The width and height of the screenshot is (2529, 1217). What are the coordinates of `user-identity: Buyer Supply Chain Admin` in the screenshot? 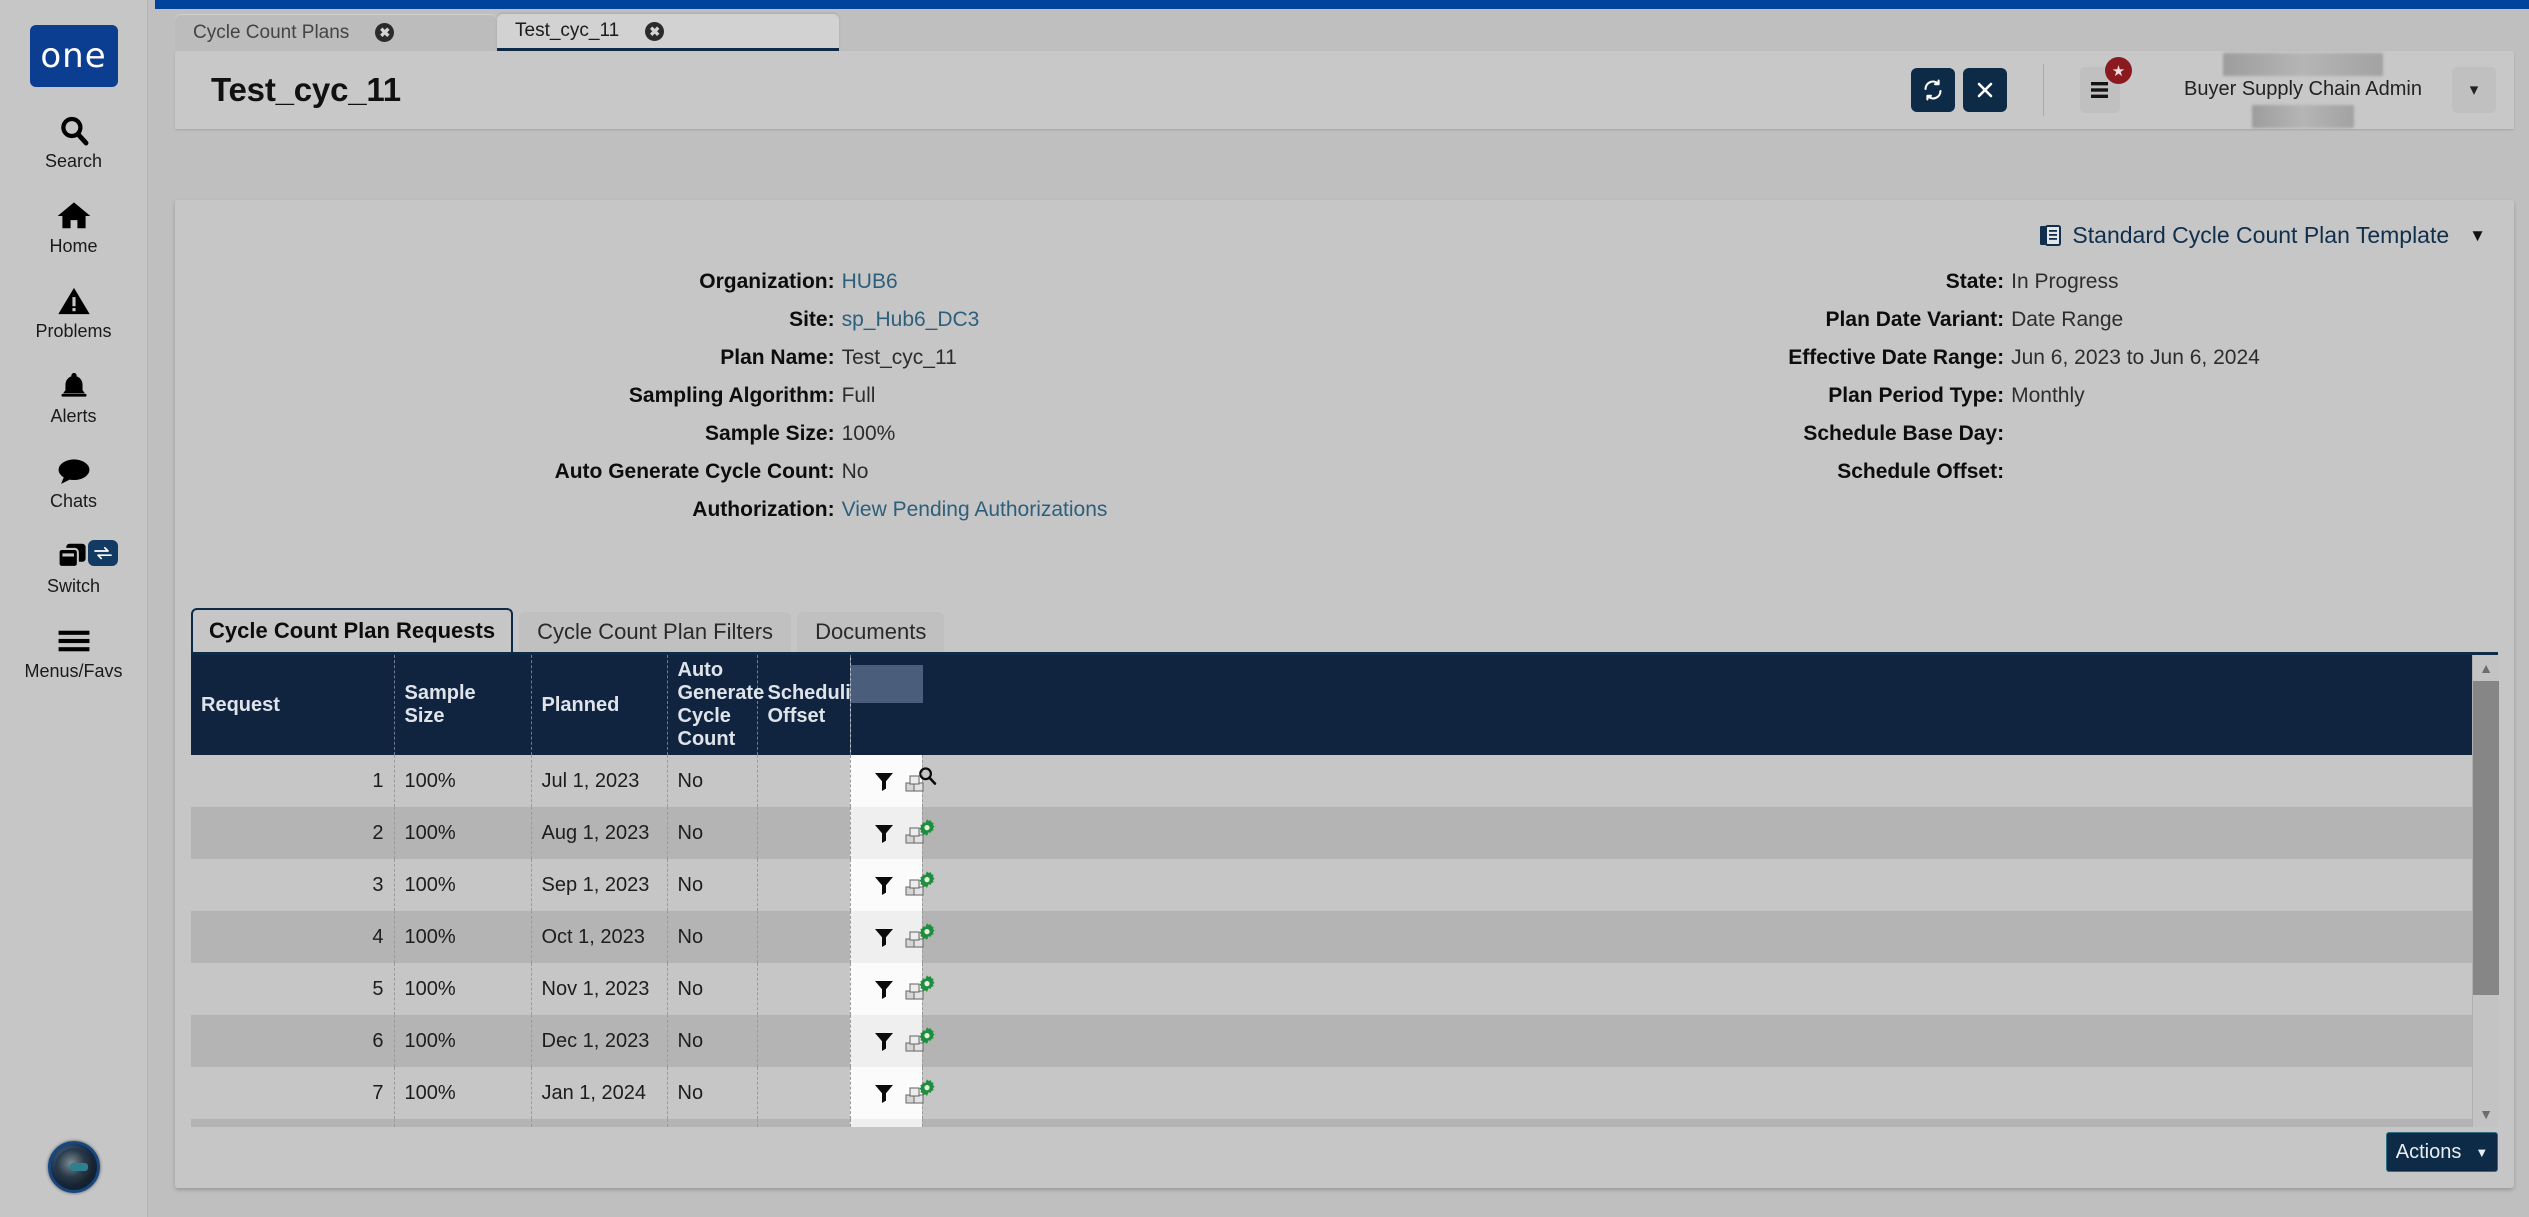 It's located at (2303, 90).